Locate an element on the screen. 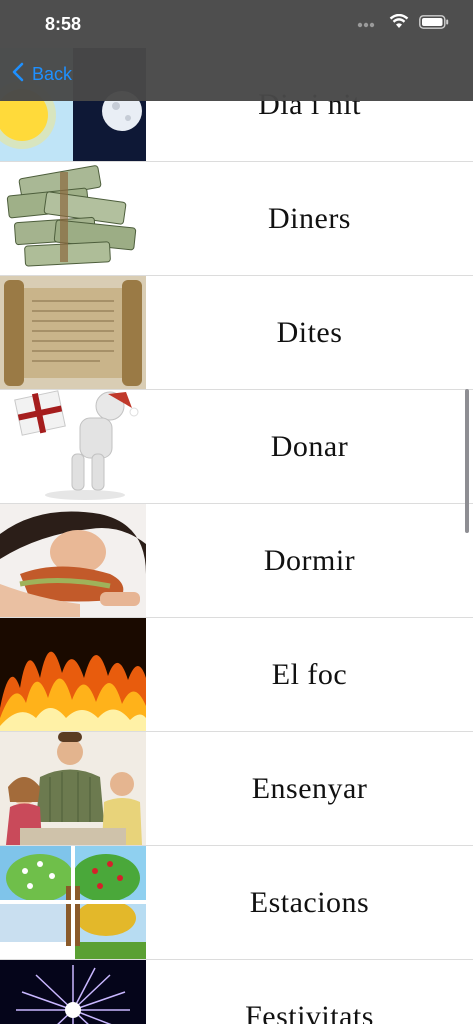 This screenshot has height=1024, width=473. list-item-label: Diners is located at coordinates (309, 218).